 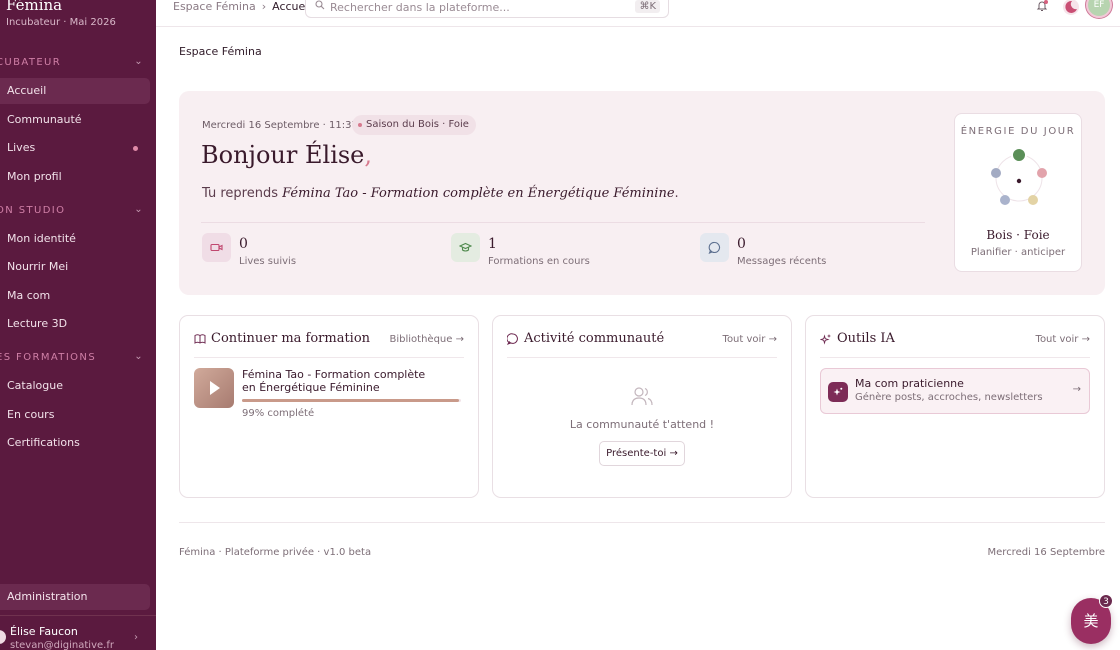 I want to click on stat-lives: 0 Lives suivis, so click(x=322, y=253).